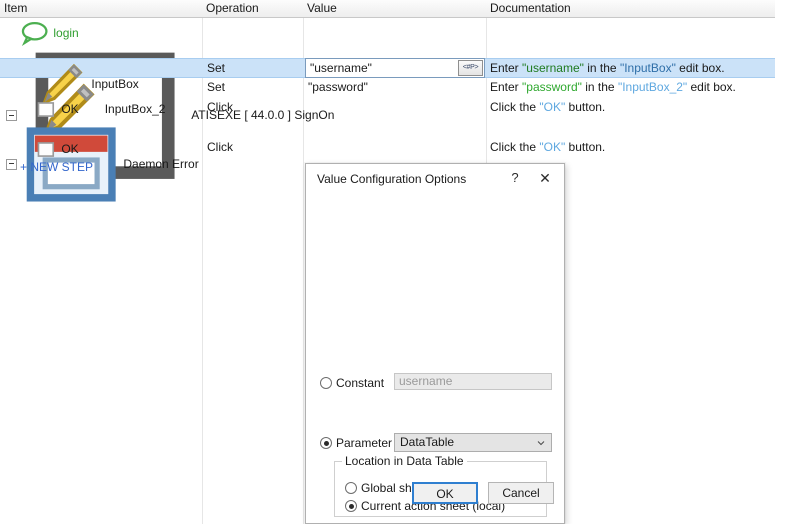  I want to click on constant-value-input: username, so click(473, 381).